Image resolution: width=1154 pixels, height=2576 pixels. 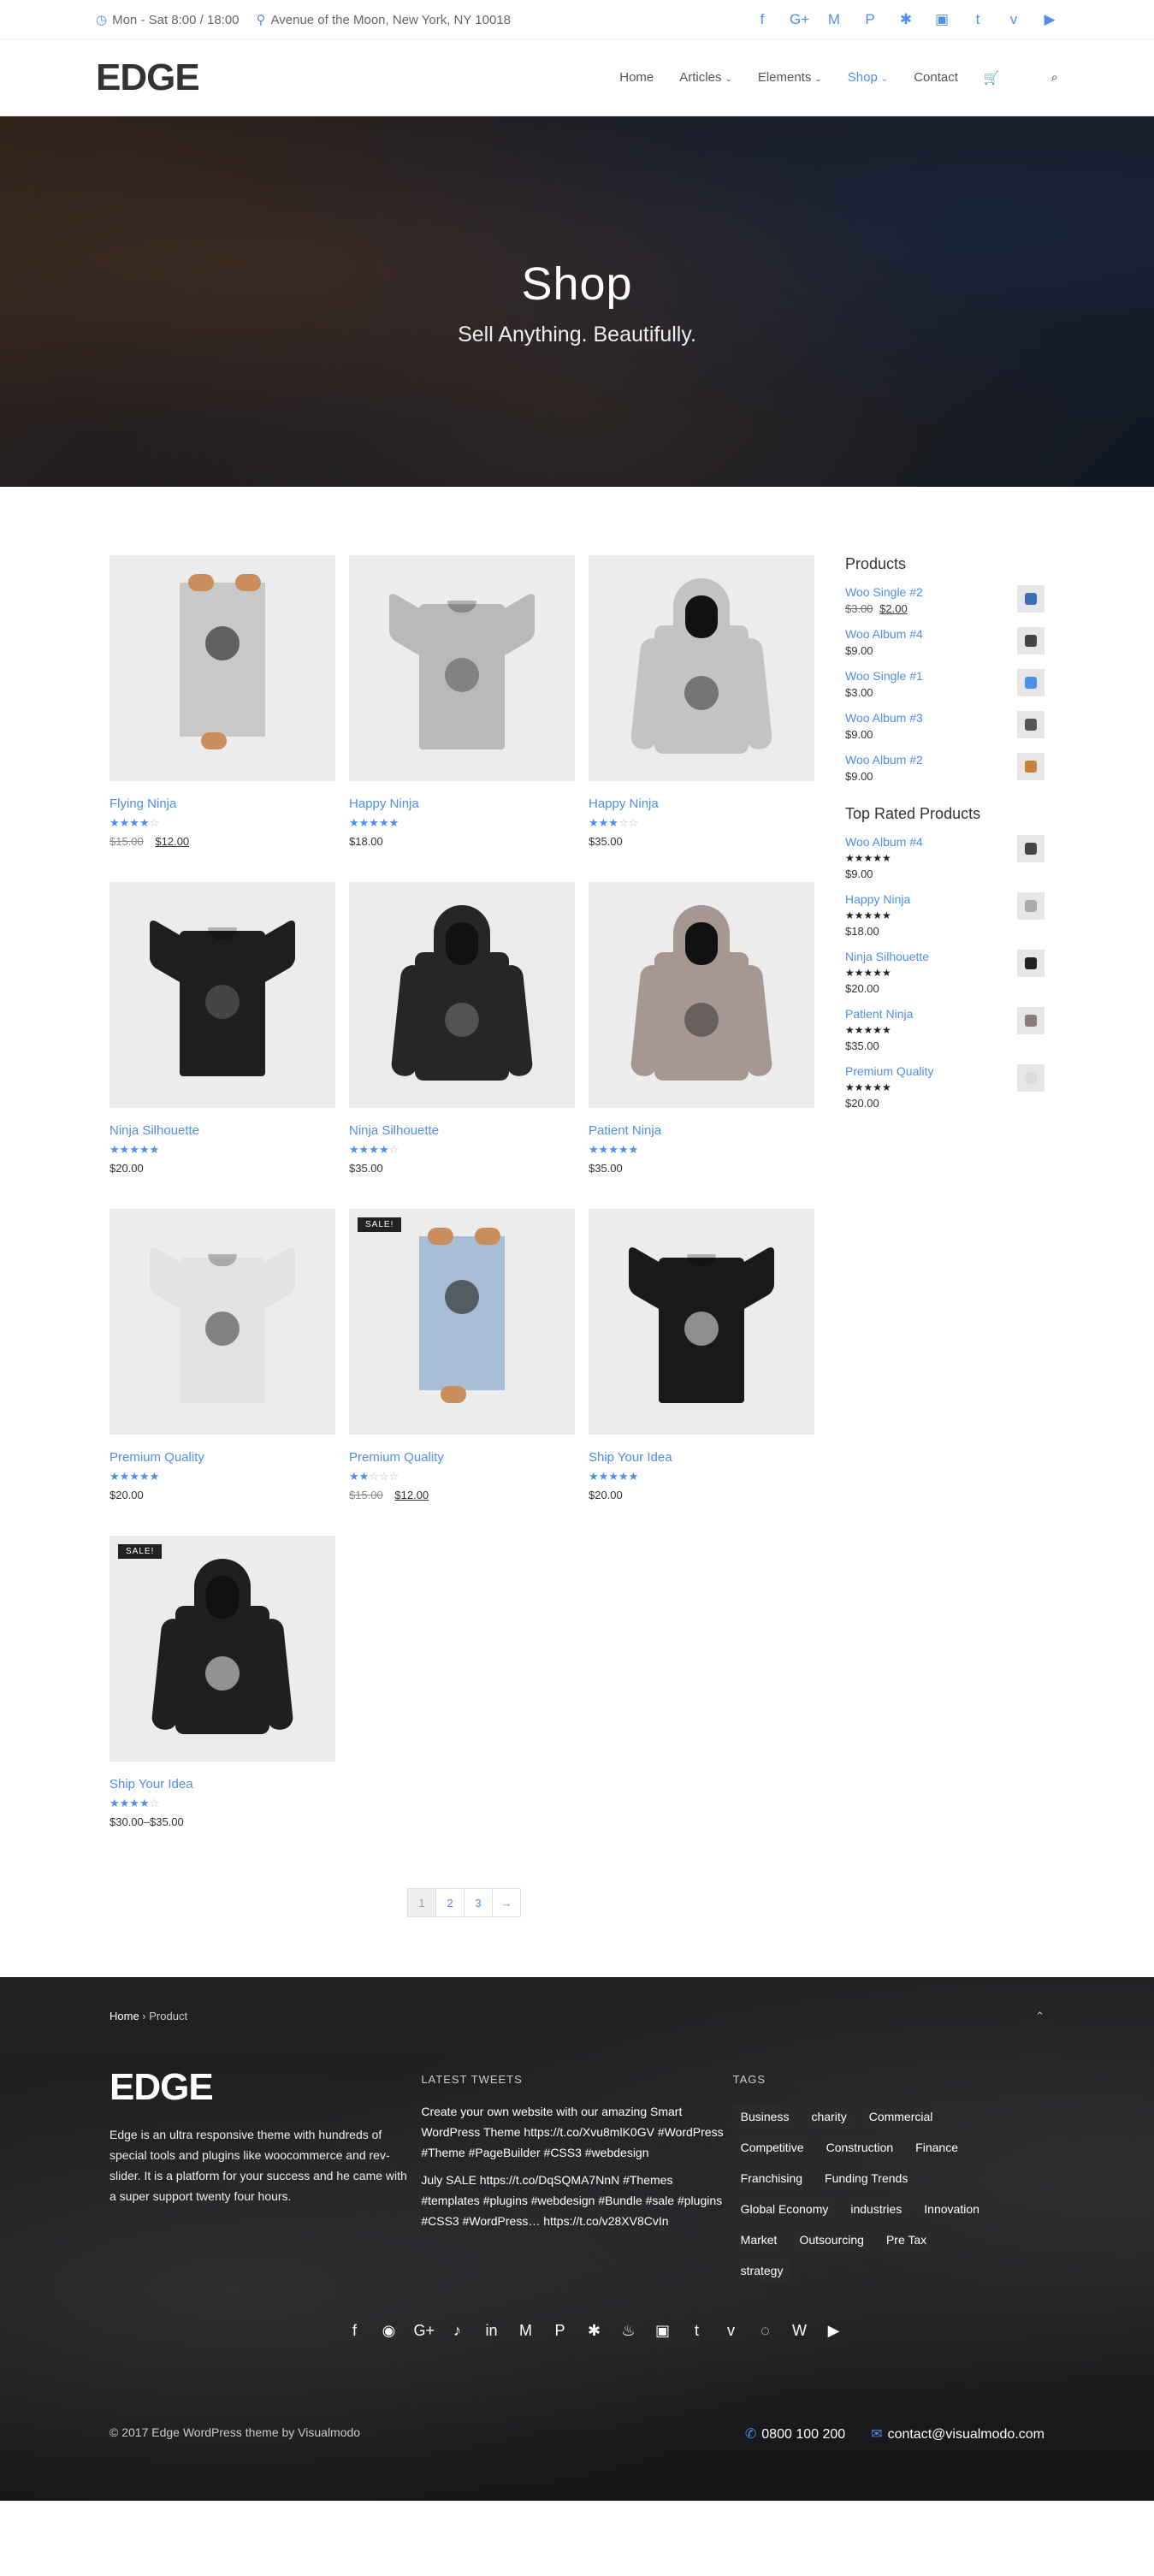 I want to click on tag-link: Commercial, so click(x=901, y=2117).